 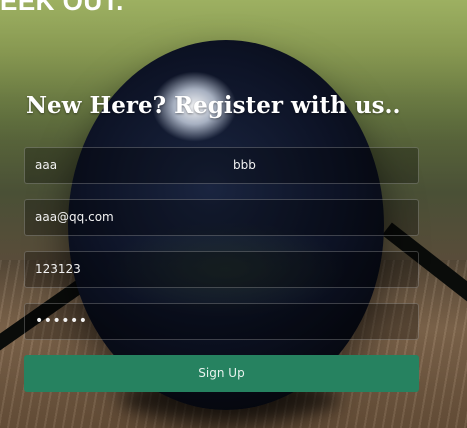 I want to click on password-field: ••••••, so click(x=221, y=321).